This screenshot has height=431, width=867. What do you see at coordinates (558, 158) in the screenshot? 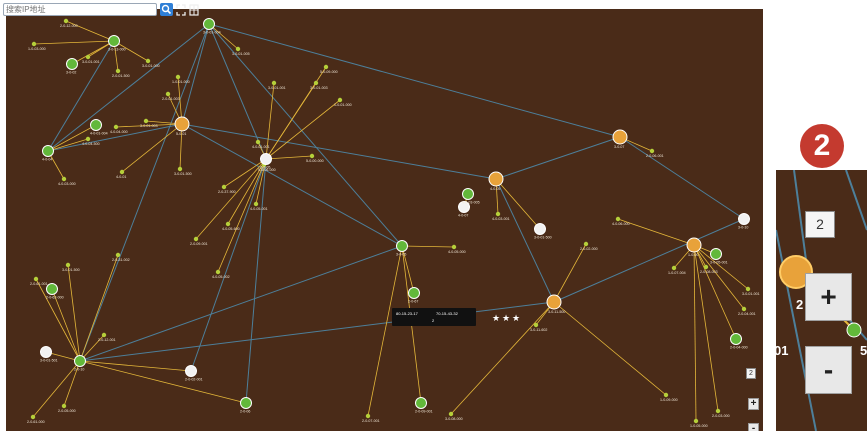
I see `network-link` at bounding box center [558, 158].